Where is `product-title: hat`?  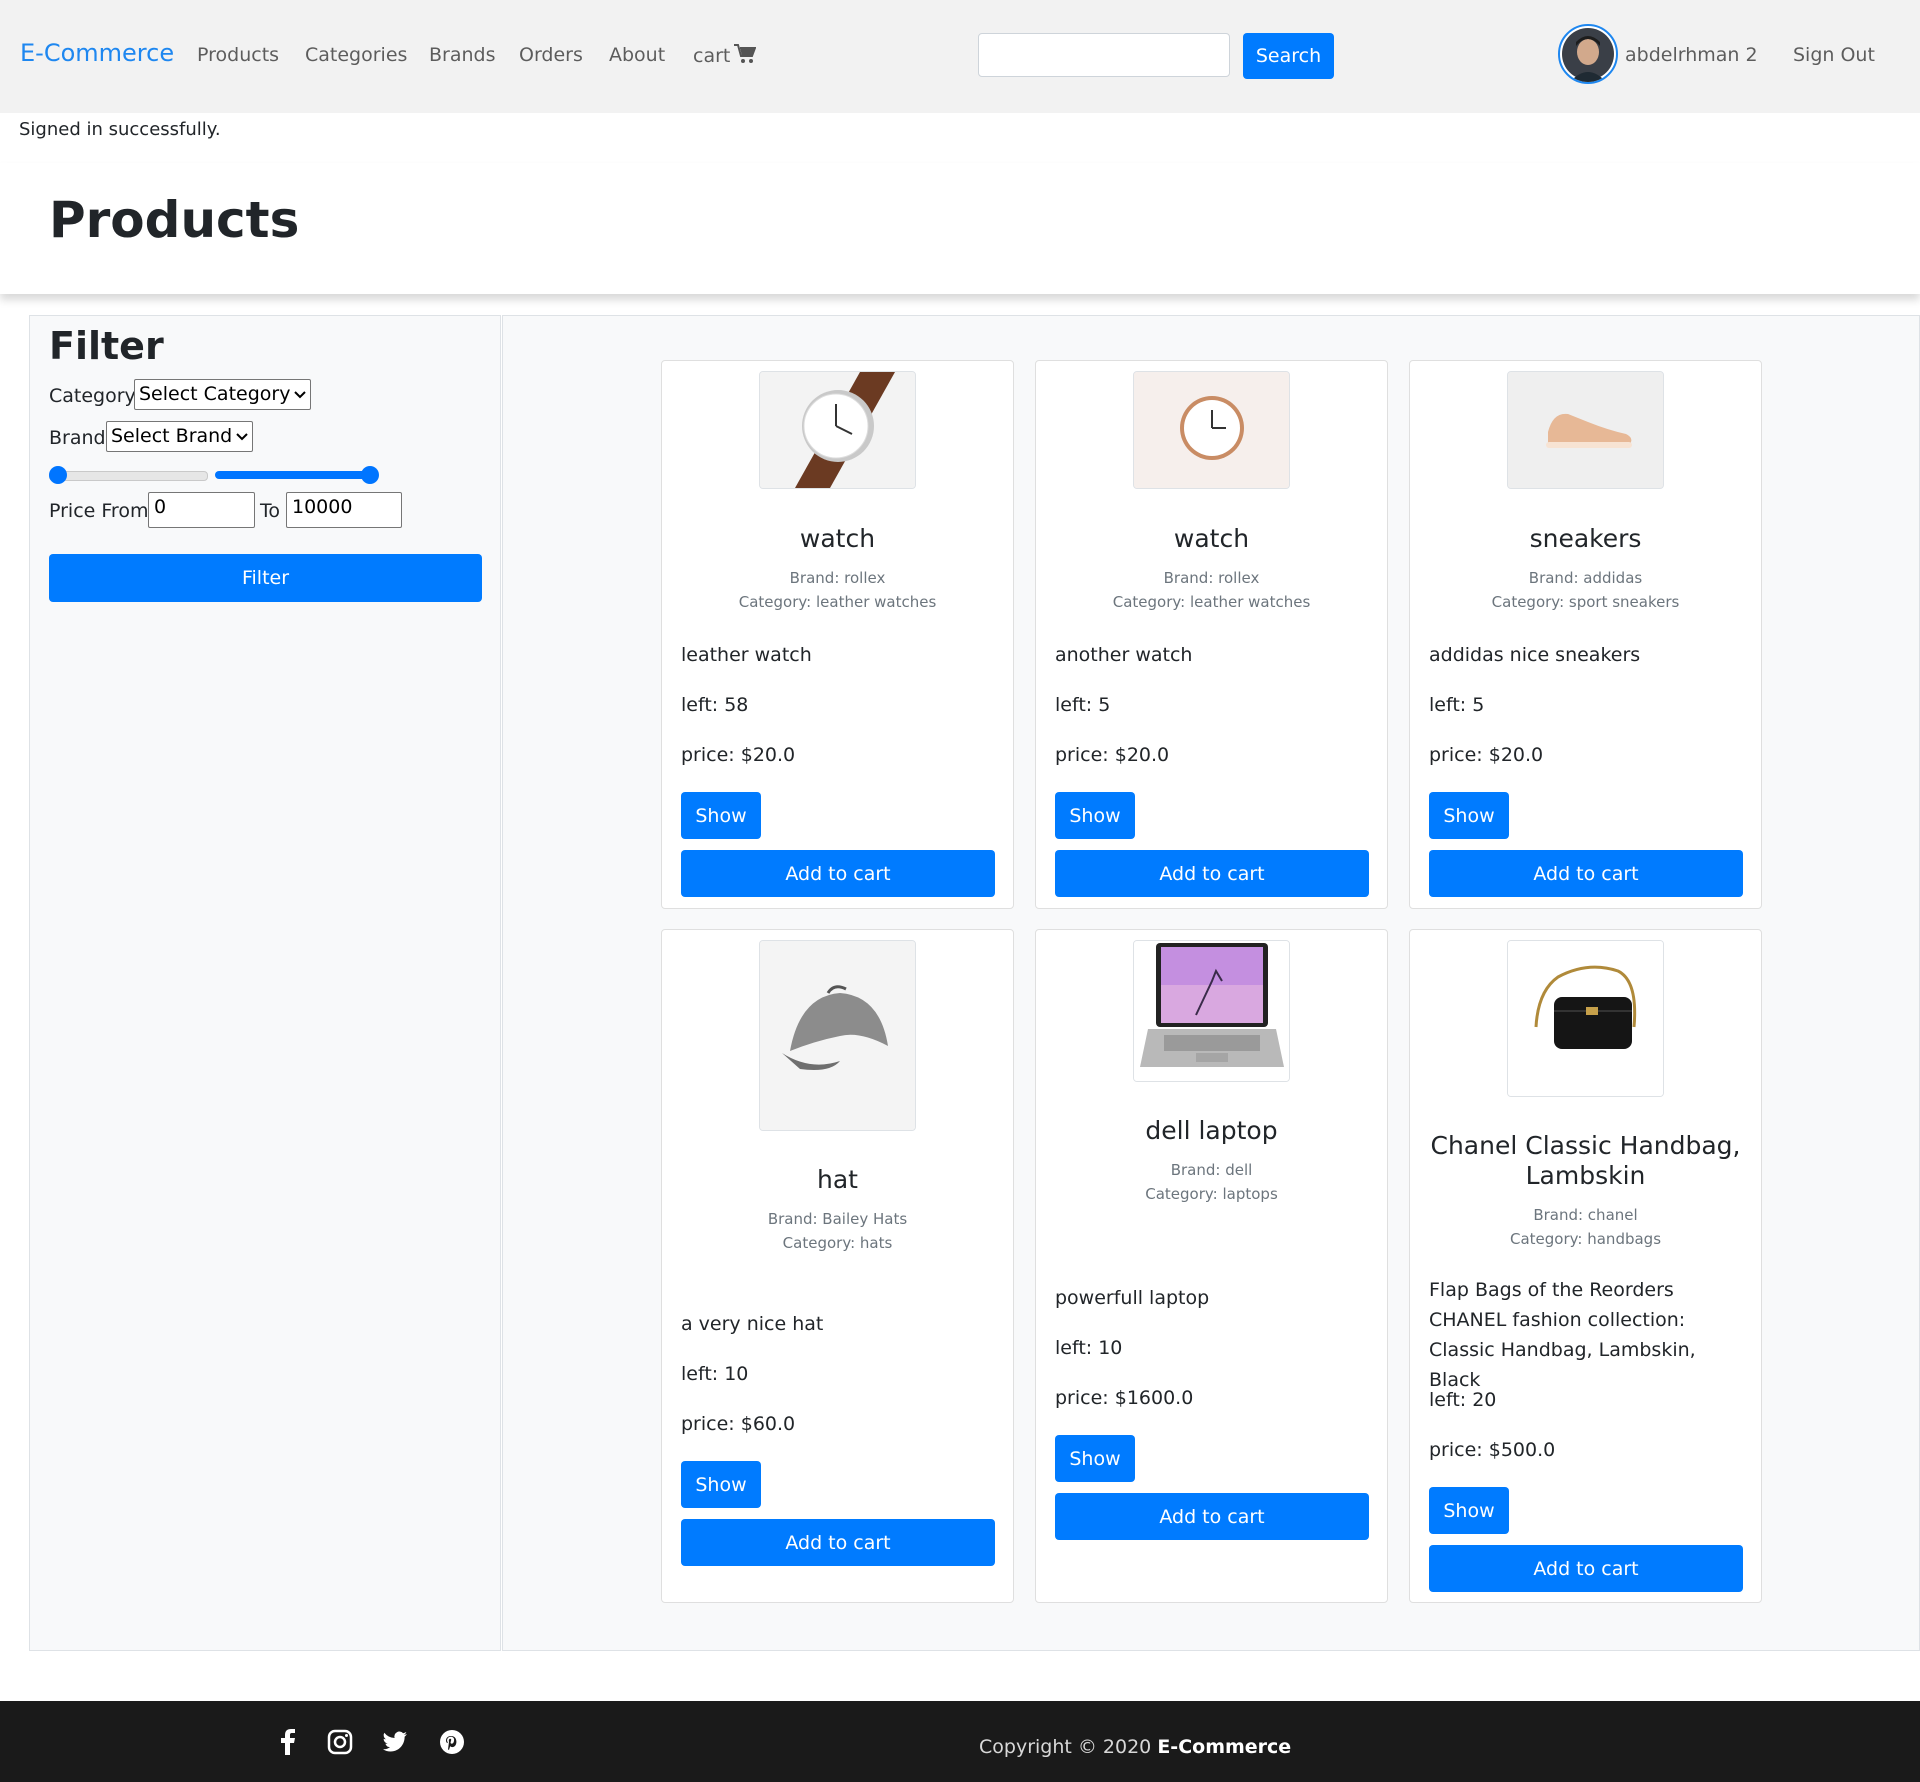
product-title: hat is located at coordinates (837, 1179).